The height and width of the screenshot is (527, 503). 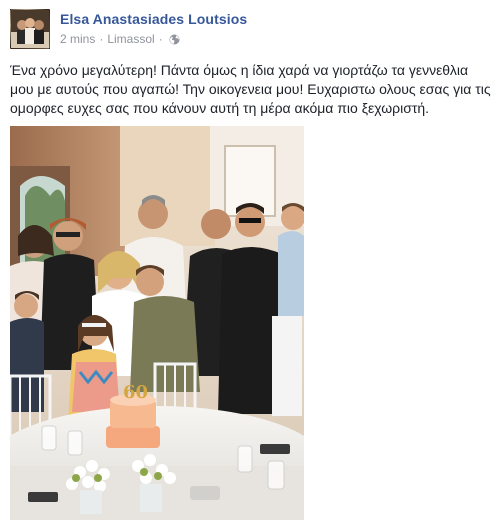 What do you see at coordinates (153, 19) in the screenshot?
I see `author-name-link: Elsa Anastasiades Loutsios` at bounding box center [153, 19].